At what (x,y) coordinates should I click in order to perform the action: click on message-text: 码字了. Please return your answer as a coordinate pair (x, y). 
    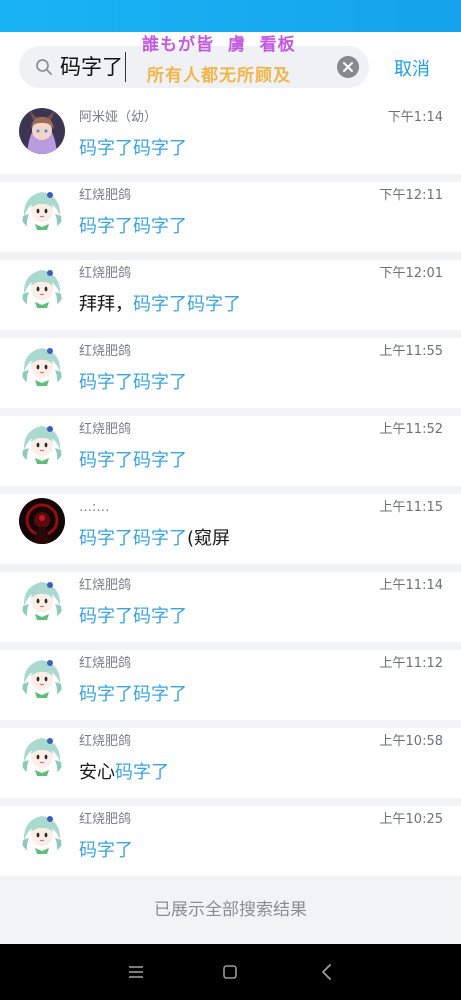
    Looking at the image, I should click on (106, 851).